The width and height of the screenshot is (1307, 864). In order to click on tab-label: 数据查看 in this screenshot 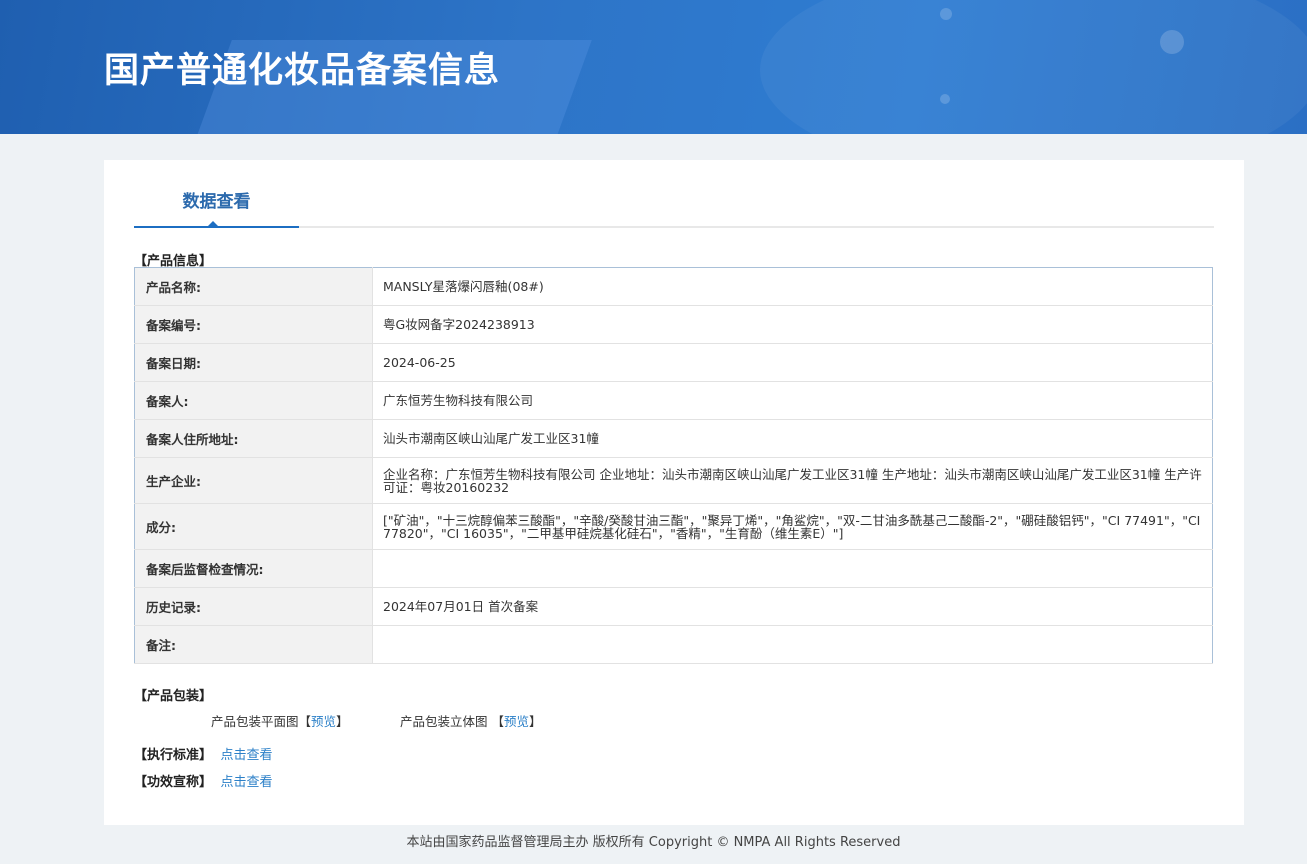, I will do `click(216, 202)`.